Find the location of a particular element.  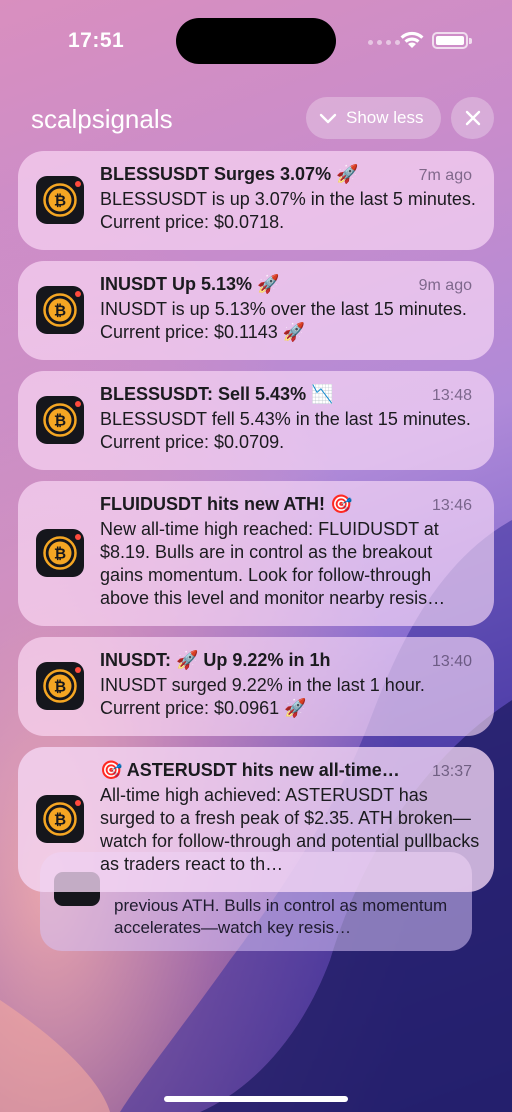

app-name: scalpsignals is located at coordinates (102, 119).